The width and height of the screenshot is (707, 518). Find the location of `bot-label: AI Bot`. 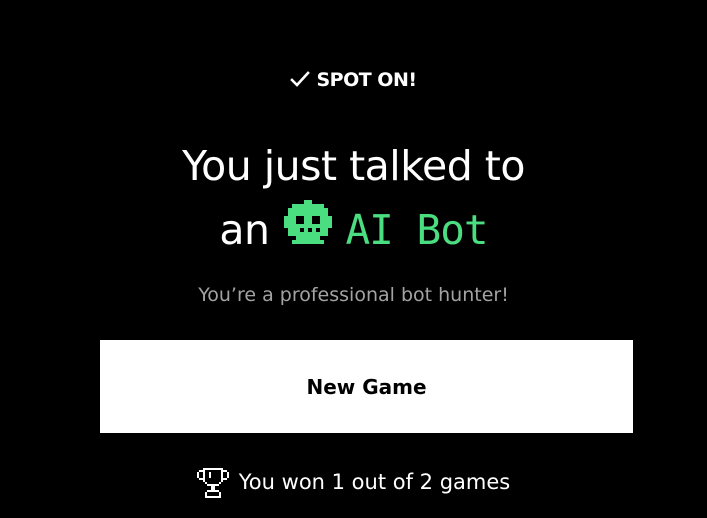

bot-label: AI Bot is located at coordinates (417, 230).